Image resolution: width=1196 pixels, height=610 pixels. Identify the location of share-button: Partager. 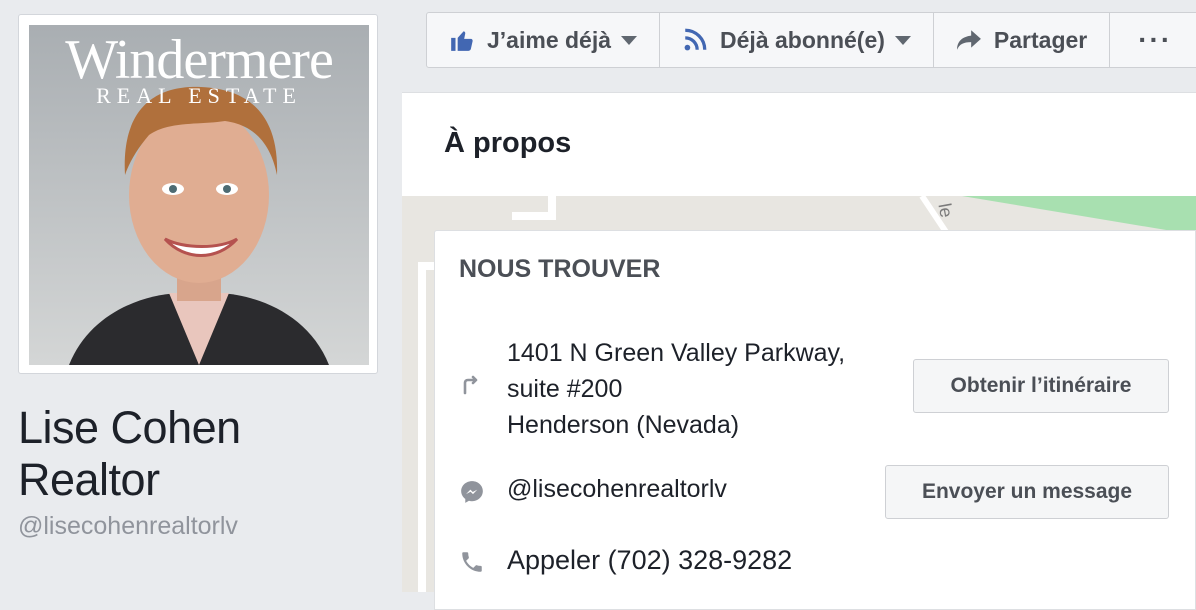
(1022, 40).